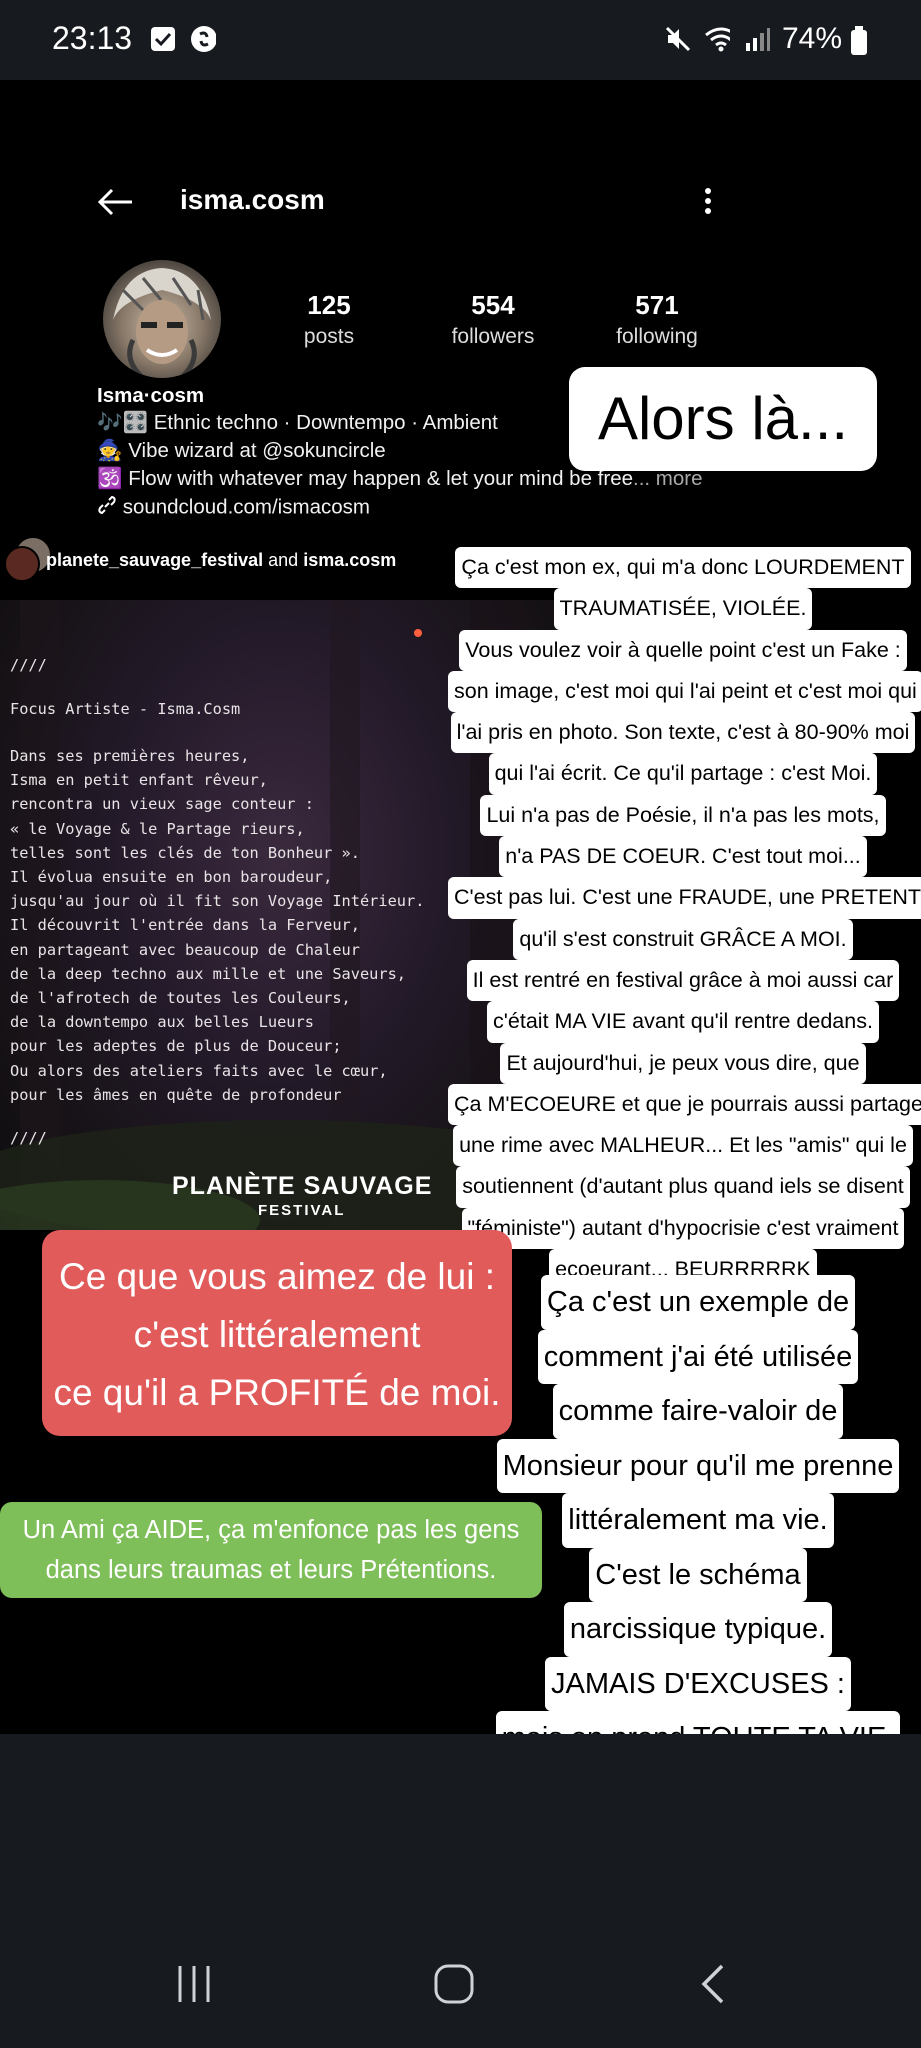  What do you see at coordinates (125, 709) in the screenshot?
I see `poem-title: Focus Artiste - Isma.Cosm` at bounding box center [125, 709].